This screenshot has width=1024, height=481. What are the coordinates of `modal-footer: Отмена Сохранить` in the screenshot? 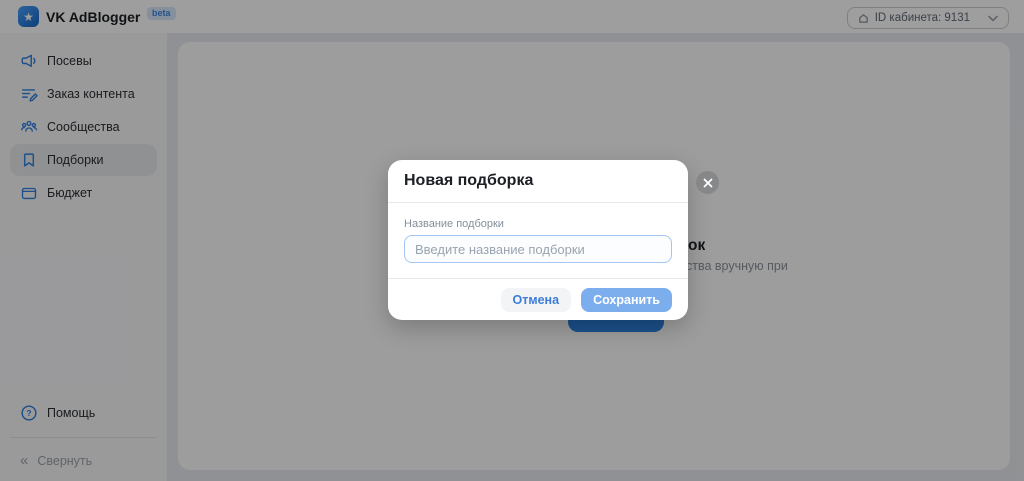 It's located at (538, 299).